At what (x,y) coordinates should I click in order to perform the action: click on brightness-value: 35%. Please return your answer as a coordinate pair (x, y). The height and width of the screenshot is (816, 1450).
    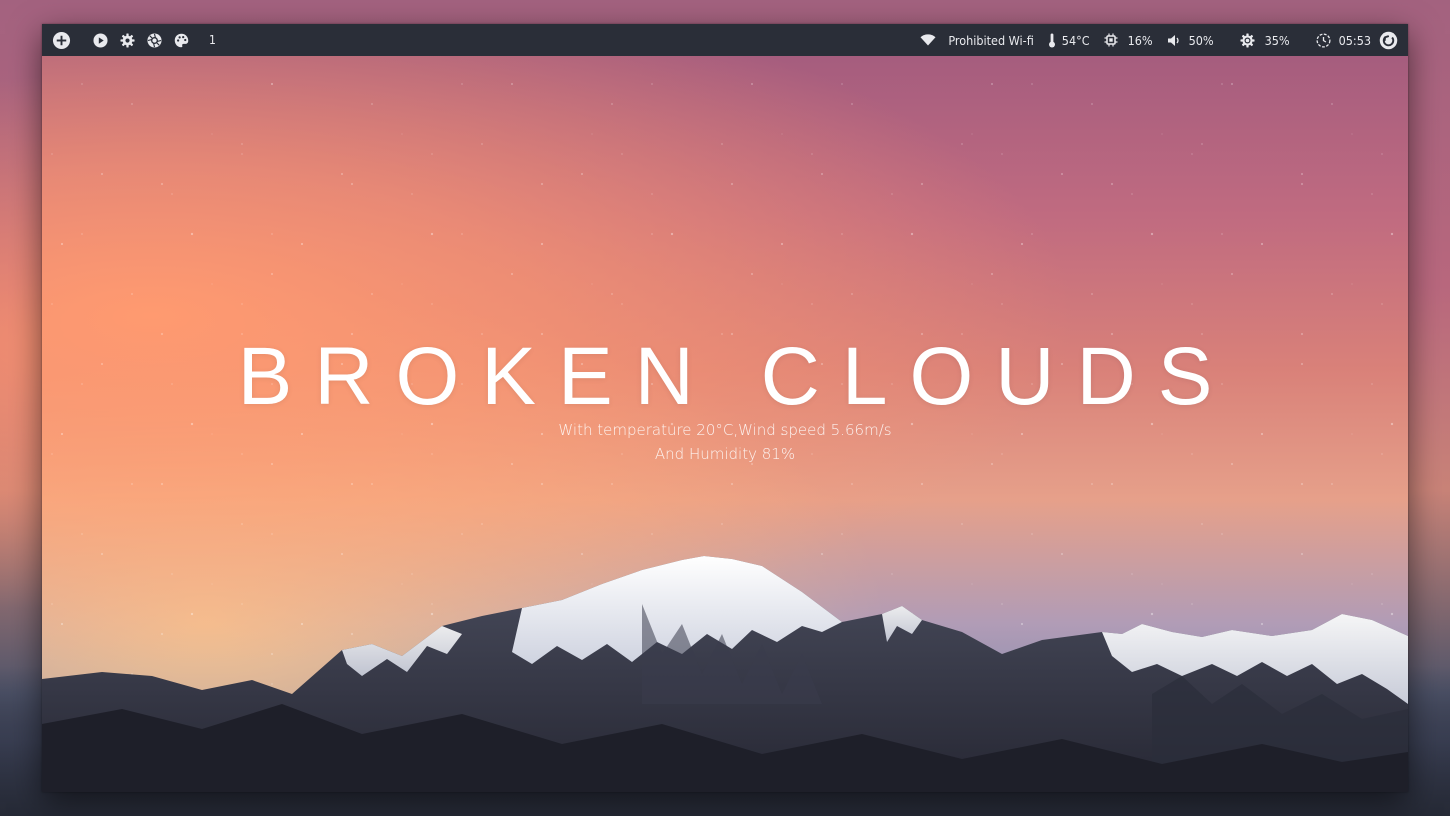
    Looking at the image, I should click on (1277, 40).